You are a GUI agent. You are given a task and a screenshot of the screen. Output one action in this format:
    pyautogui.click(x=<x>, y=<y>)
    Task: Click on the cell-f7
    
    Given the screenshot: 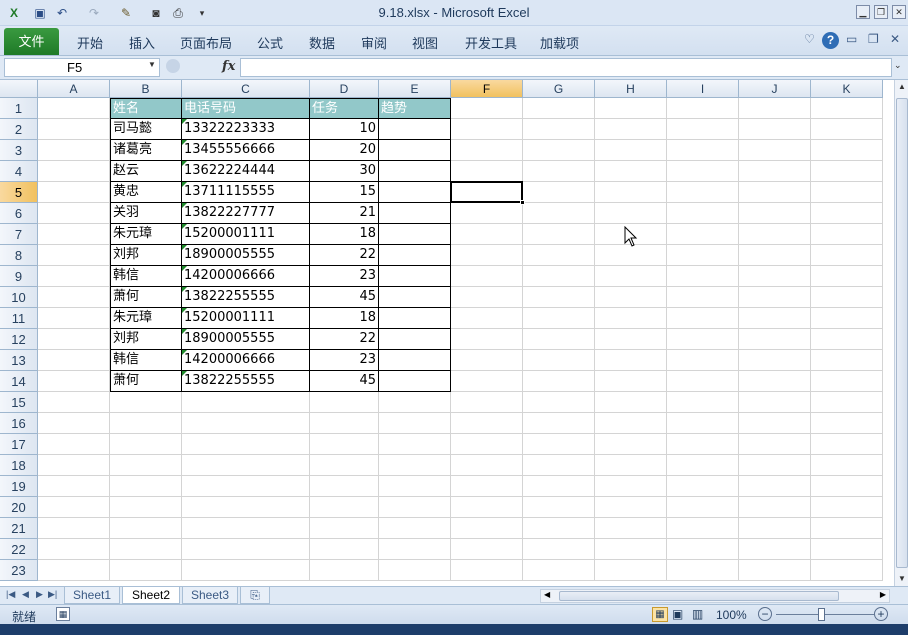 What is the action you would take?
    pyautogui.click(x=487, y=234)
    